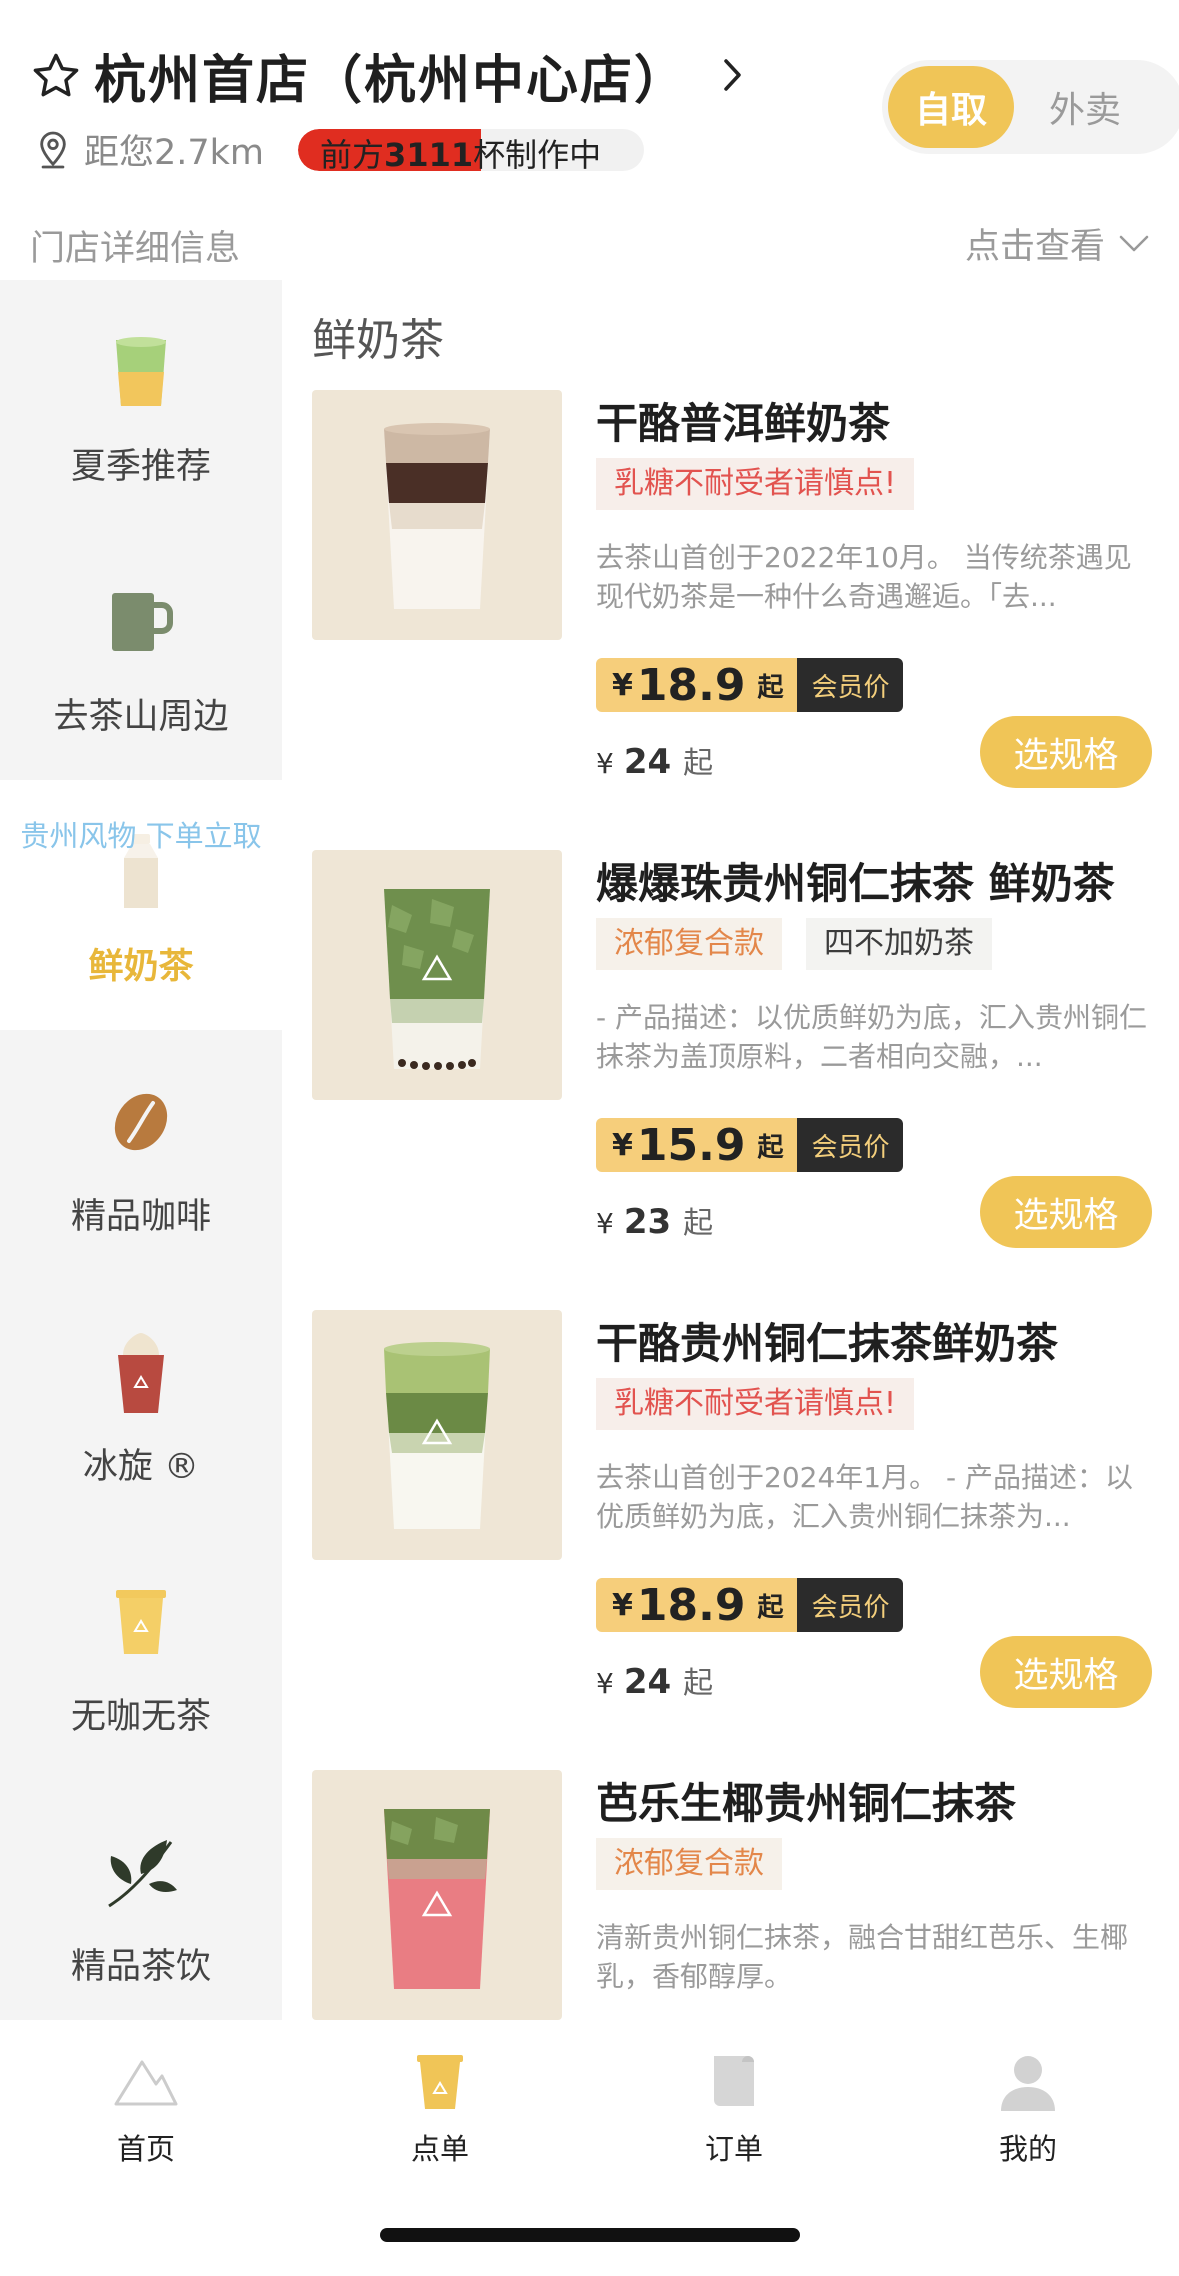 The width and height of the screenshot is (1179, 2276). I want to click on sidebar-item-label: 精品咖啡, so click(140, 1217).